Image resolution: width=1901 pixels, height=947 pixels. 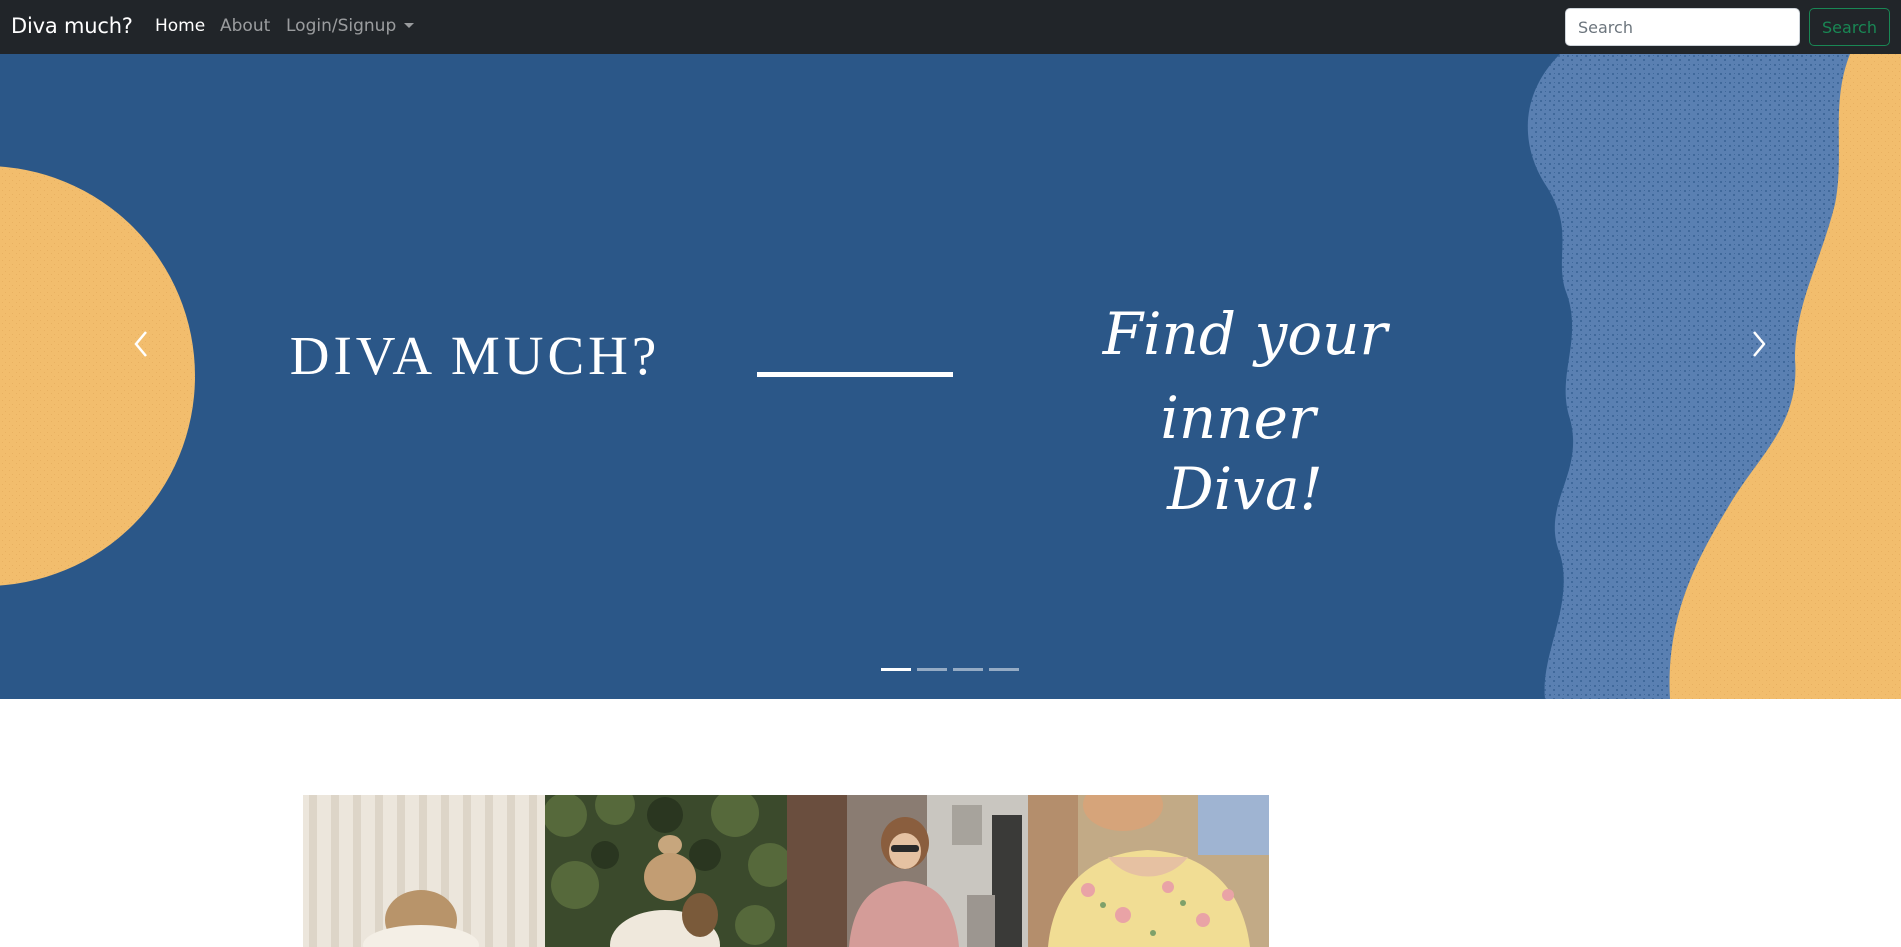 I want to click on chevron-right-icon, so click(x=1759, y=344).